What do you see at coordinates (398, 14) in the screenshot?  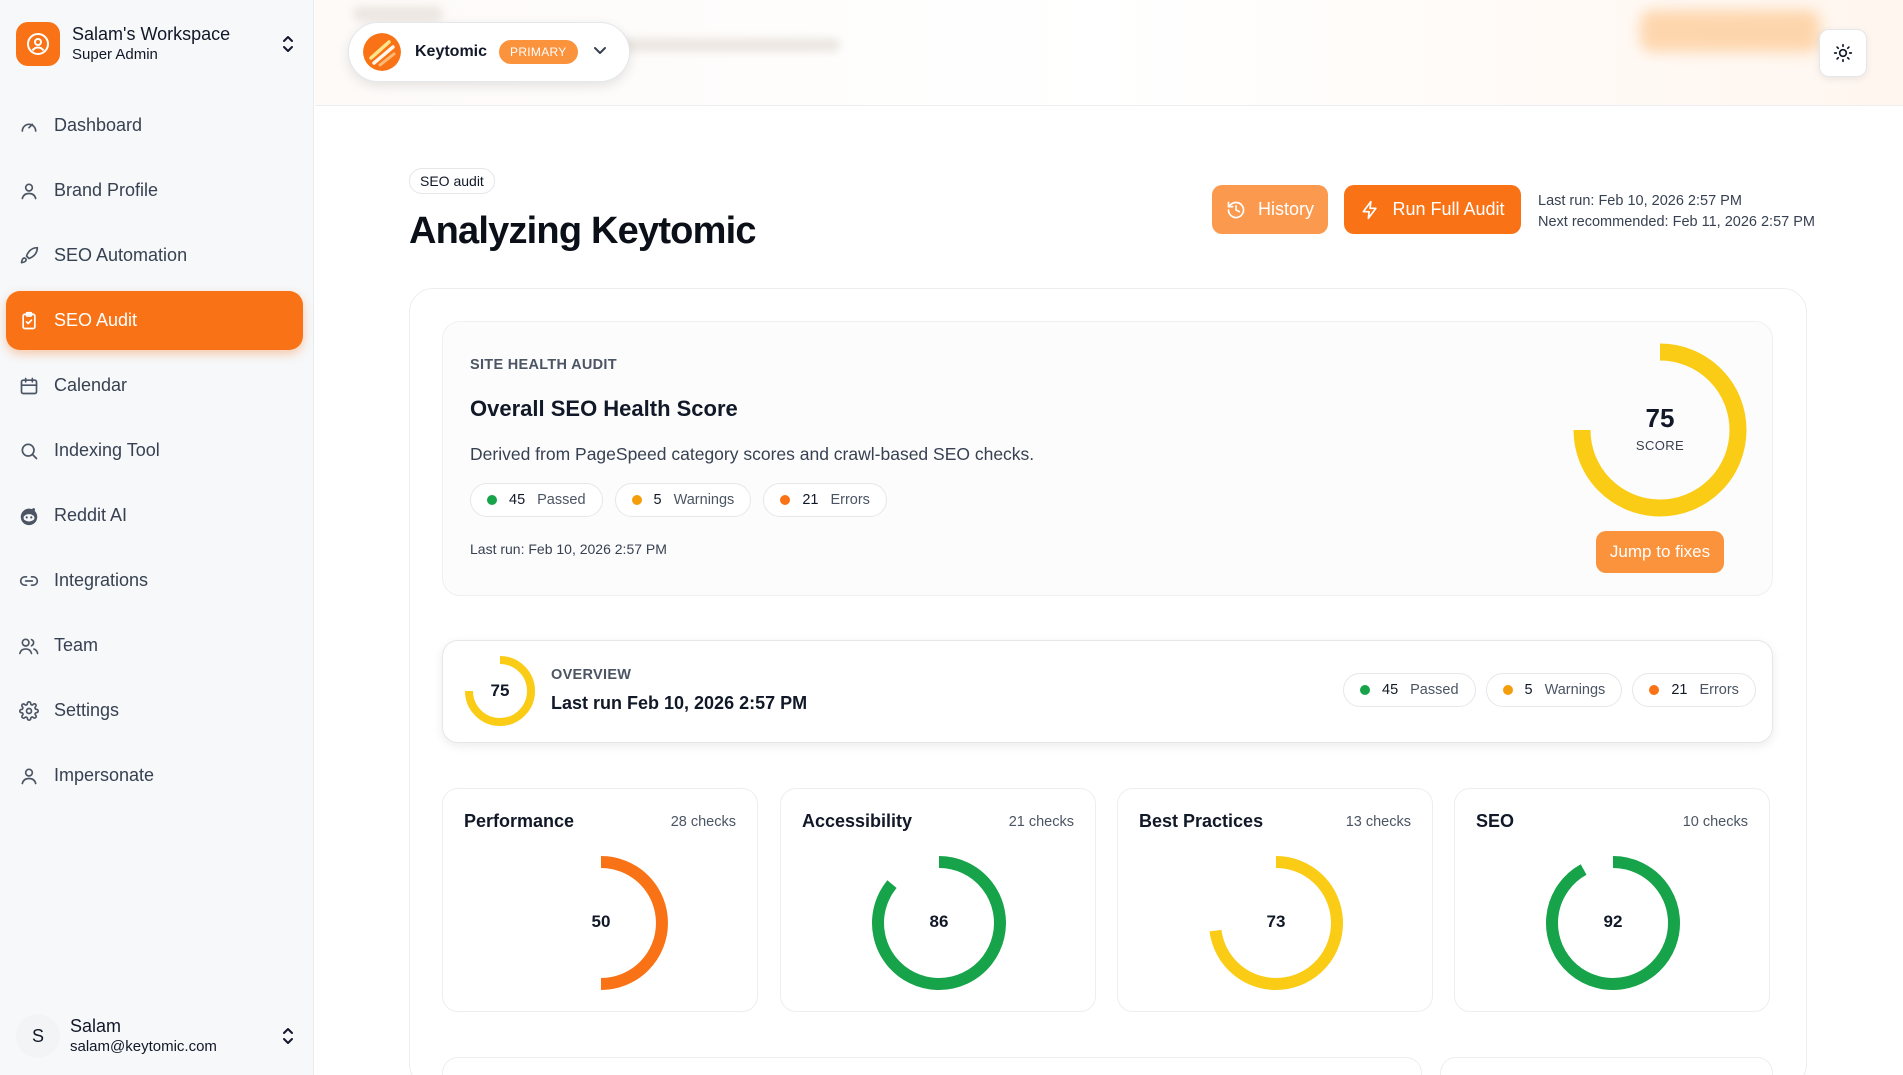 I see `blurred-heading` at bounding box center [398, 14].